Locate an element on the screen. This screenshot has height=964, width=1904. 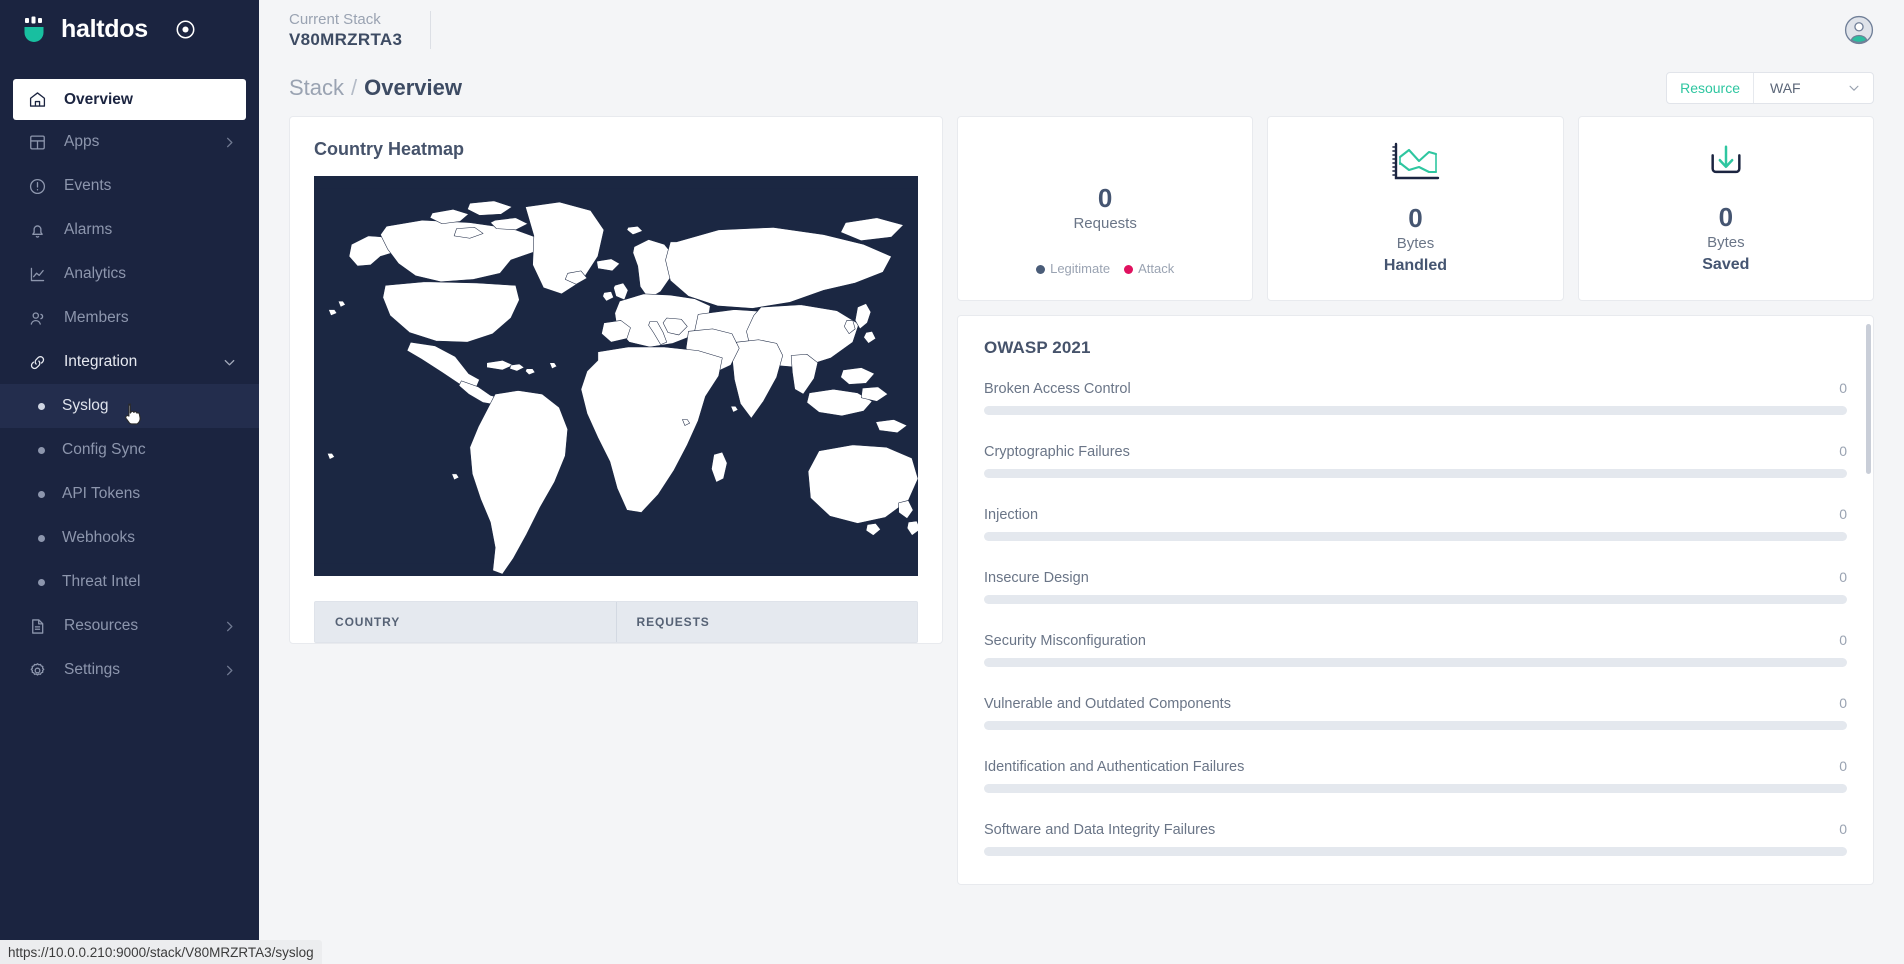
resource-picker-value: WAF is located at coordinates (1800, 88).